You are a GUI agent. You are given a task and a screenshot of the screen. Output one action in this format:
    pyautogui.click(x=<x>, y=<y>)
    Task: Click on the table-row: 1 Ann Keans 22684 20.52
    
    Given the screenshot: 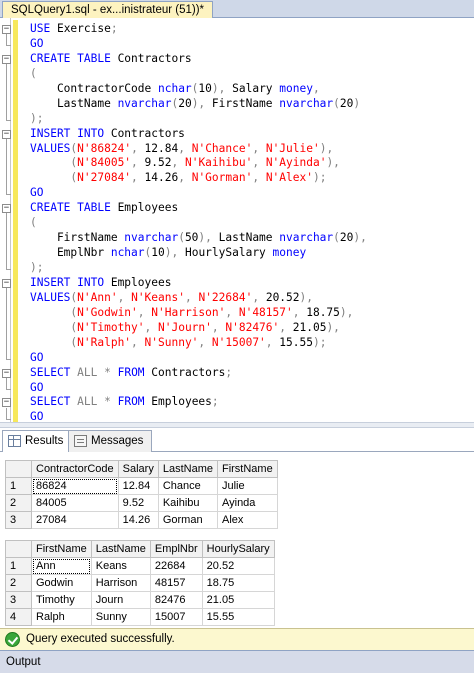 What is the action you would take?
    pyautogui.click(x=140, y=566)
    